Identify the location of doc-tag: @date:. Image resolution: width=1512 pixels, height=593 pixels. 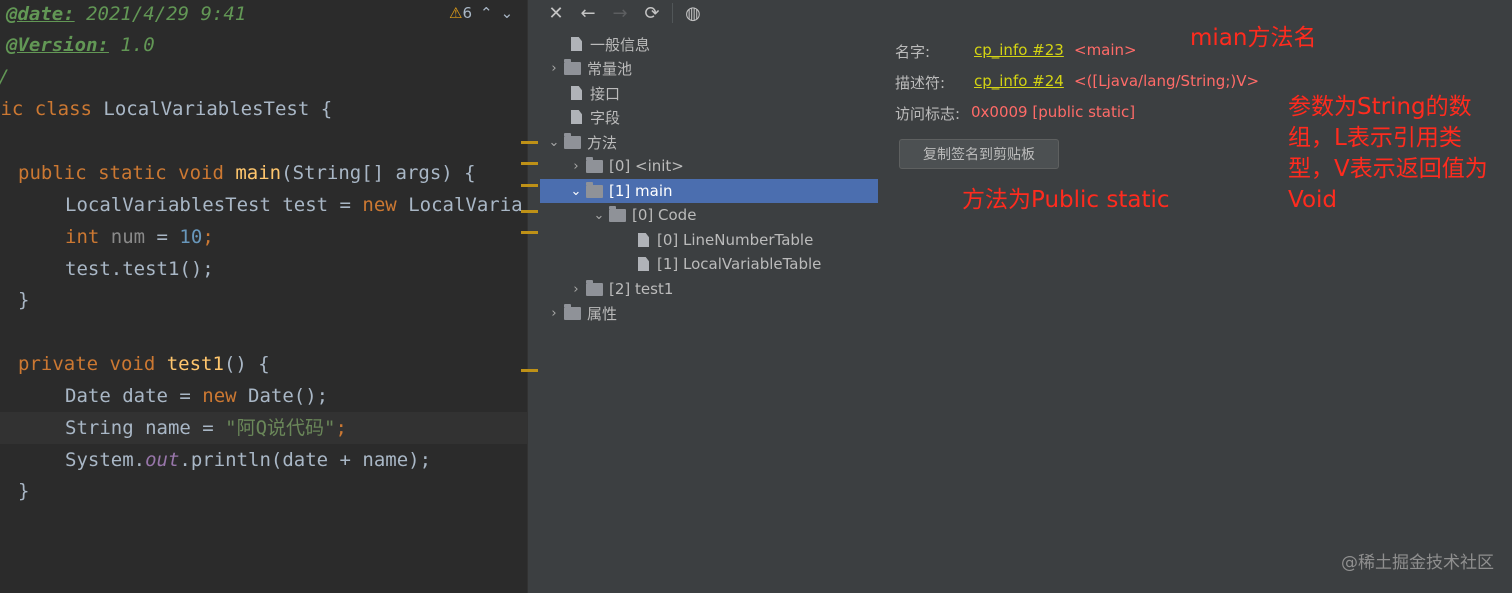
(40, 14).